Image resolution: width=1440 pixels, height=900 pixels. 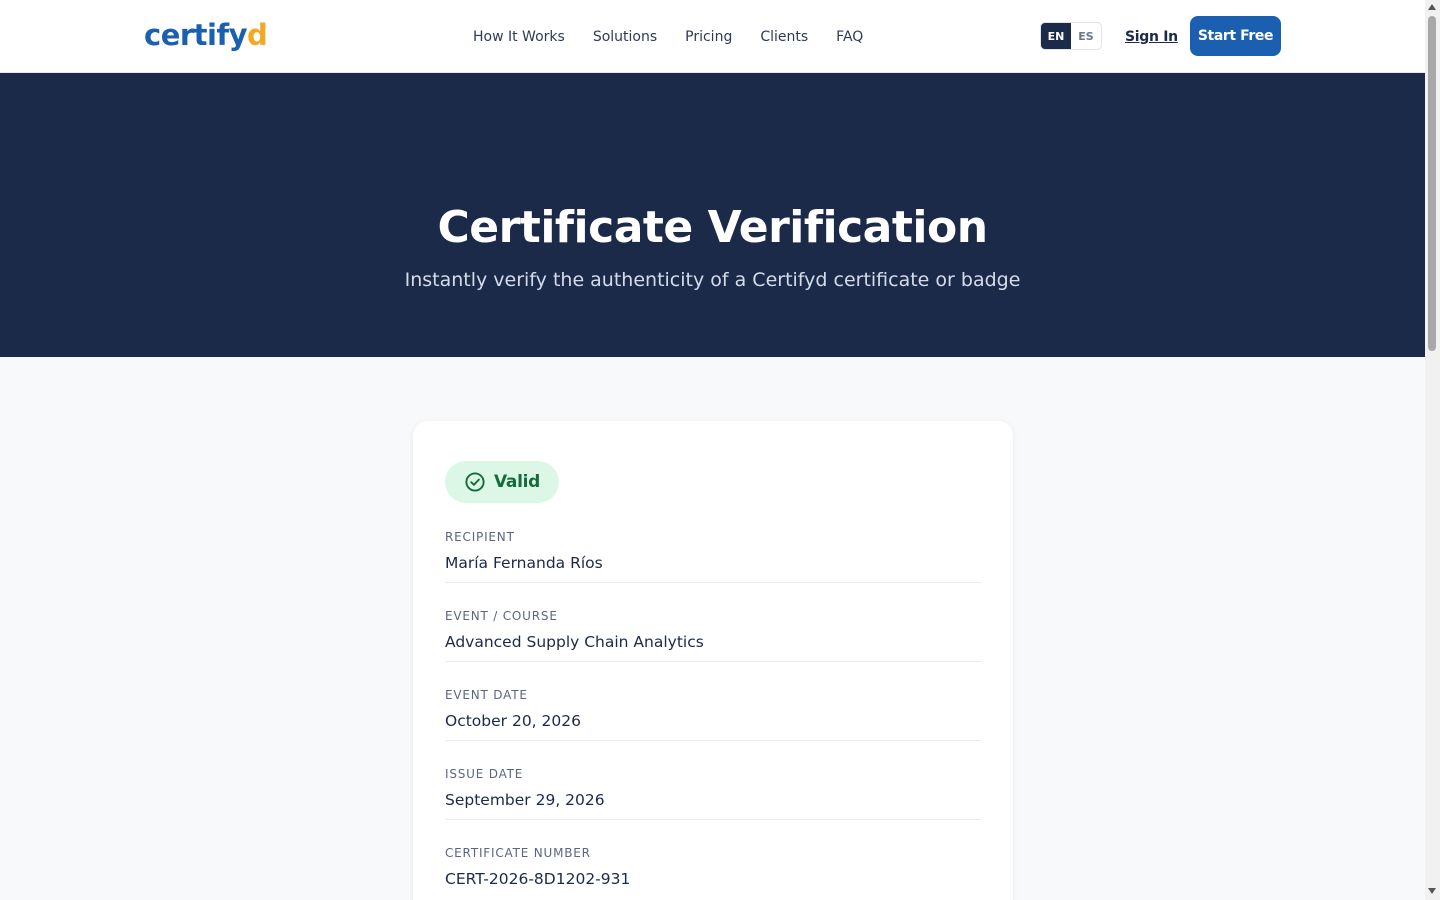 What do you see at coordinates (849, 37) in the screenshot?
I see `nav-link-faq: FAQ` at bounding box center [849, 37].